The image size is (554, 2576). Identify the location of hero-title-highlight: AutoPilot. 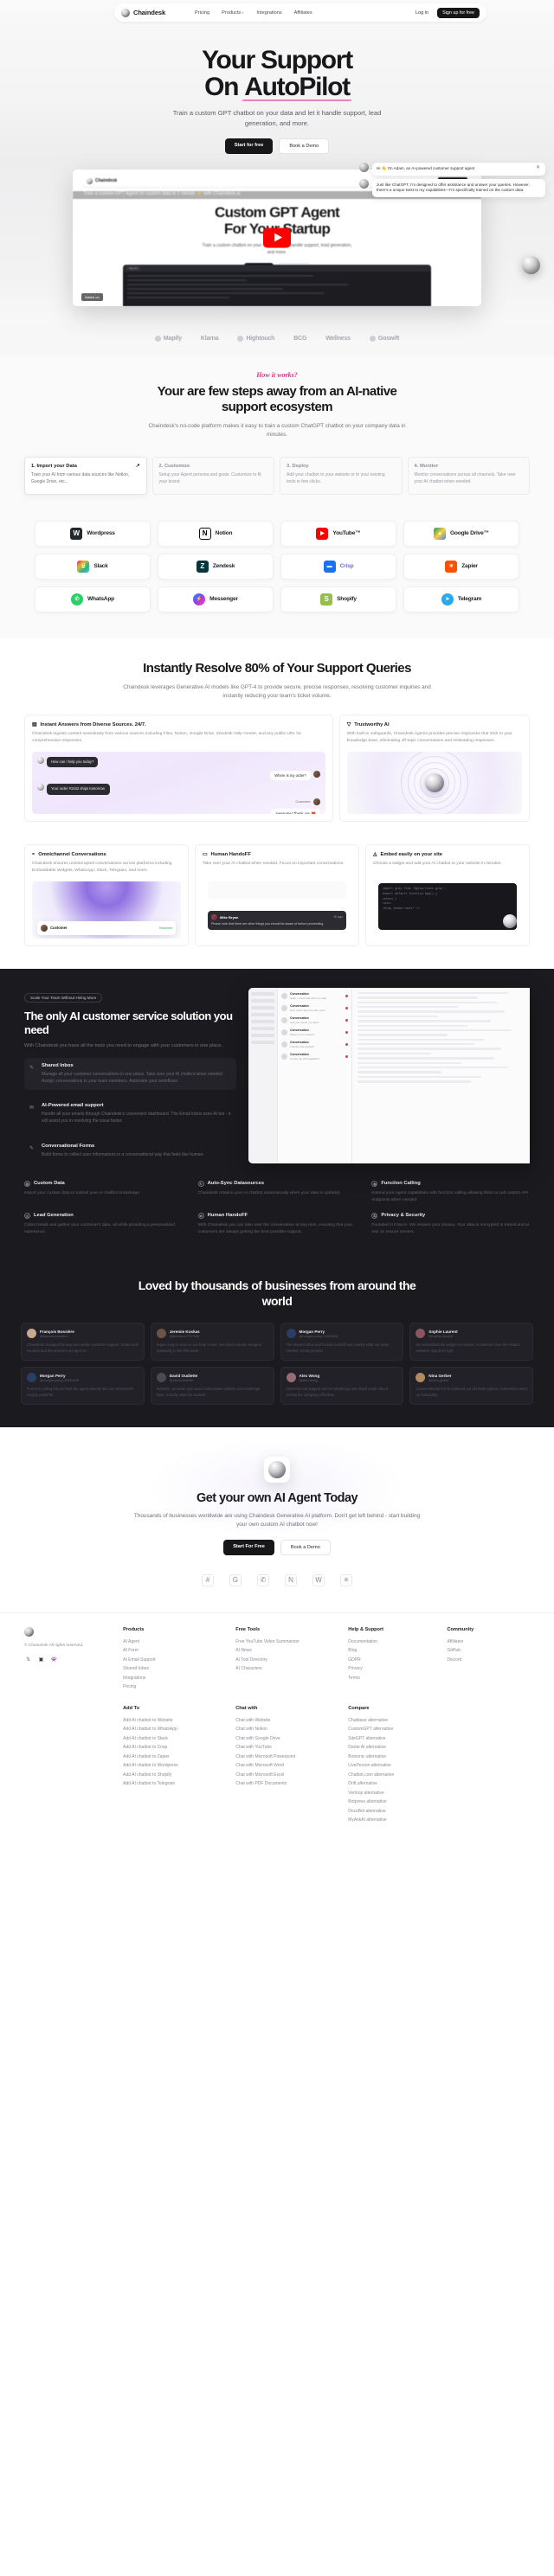
(296, 87).